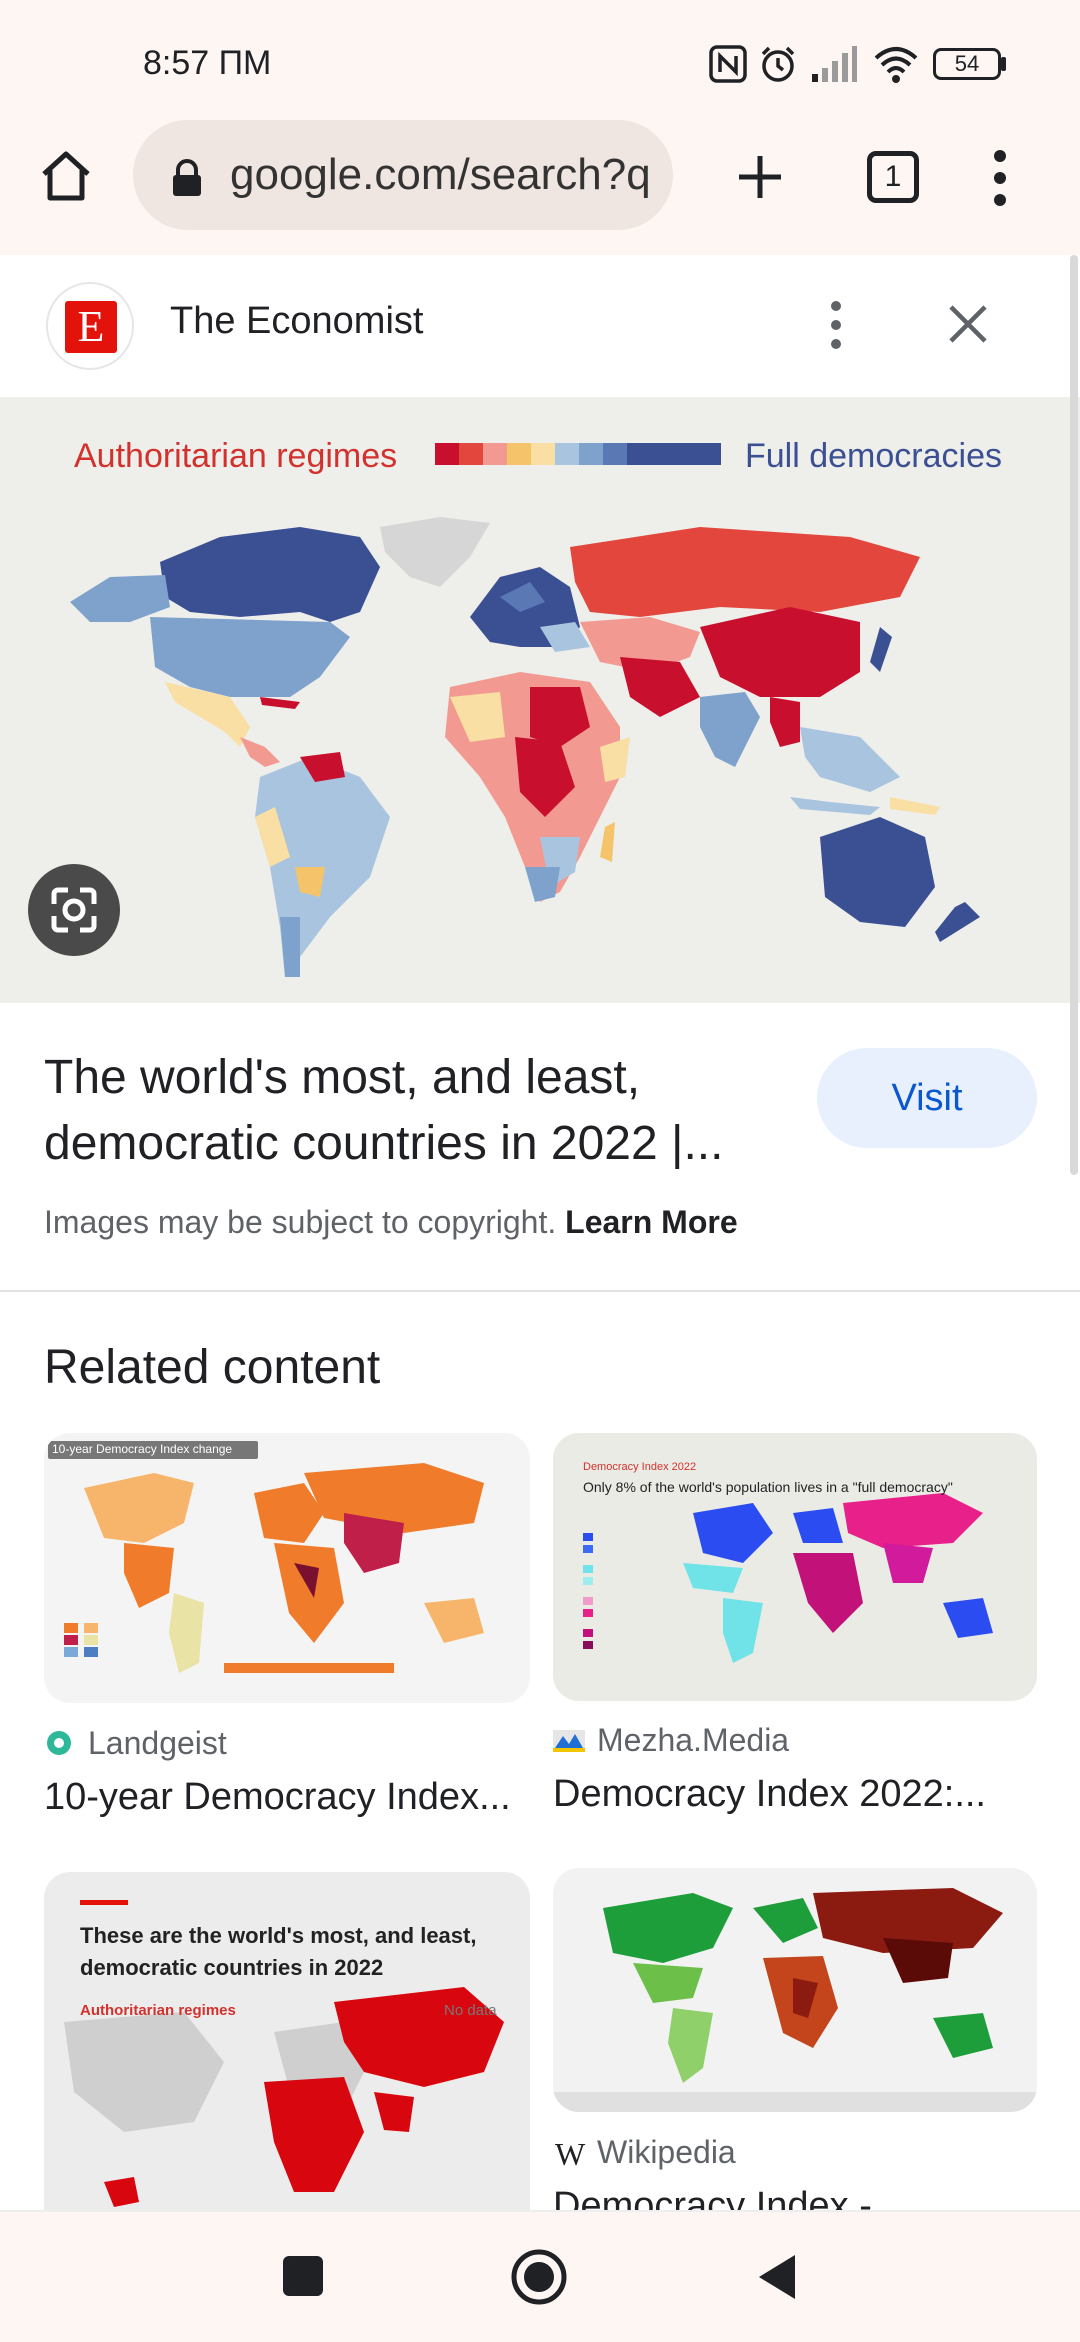 The height and width of the screenshot is (2342, 1080). What do you see at coordinates (66, 176) in the screenshot?
I see `home-icon` at bounding box center [66, 176].